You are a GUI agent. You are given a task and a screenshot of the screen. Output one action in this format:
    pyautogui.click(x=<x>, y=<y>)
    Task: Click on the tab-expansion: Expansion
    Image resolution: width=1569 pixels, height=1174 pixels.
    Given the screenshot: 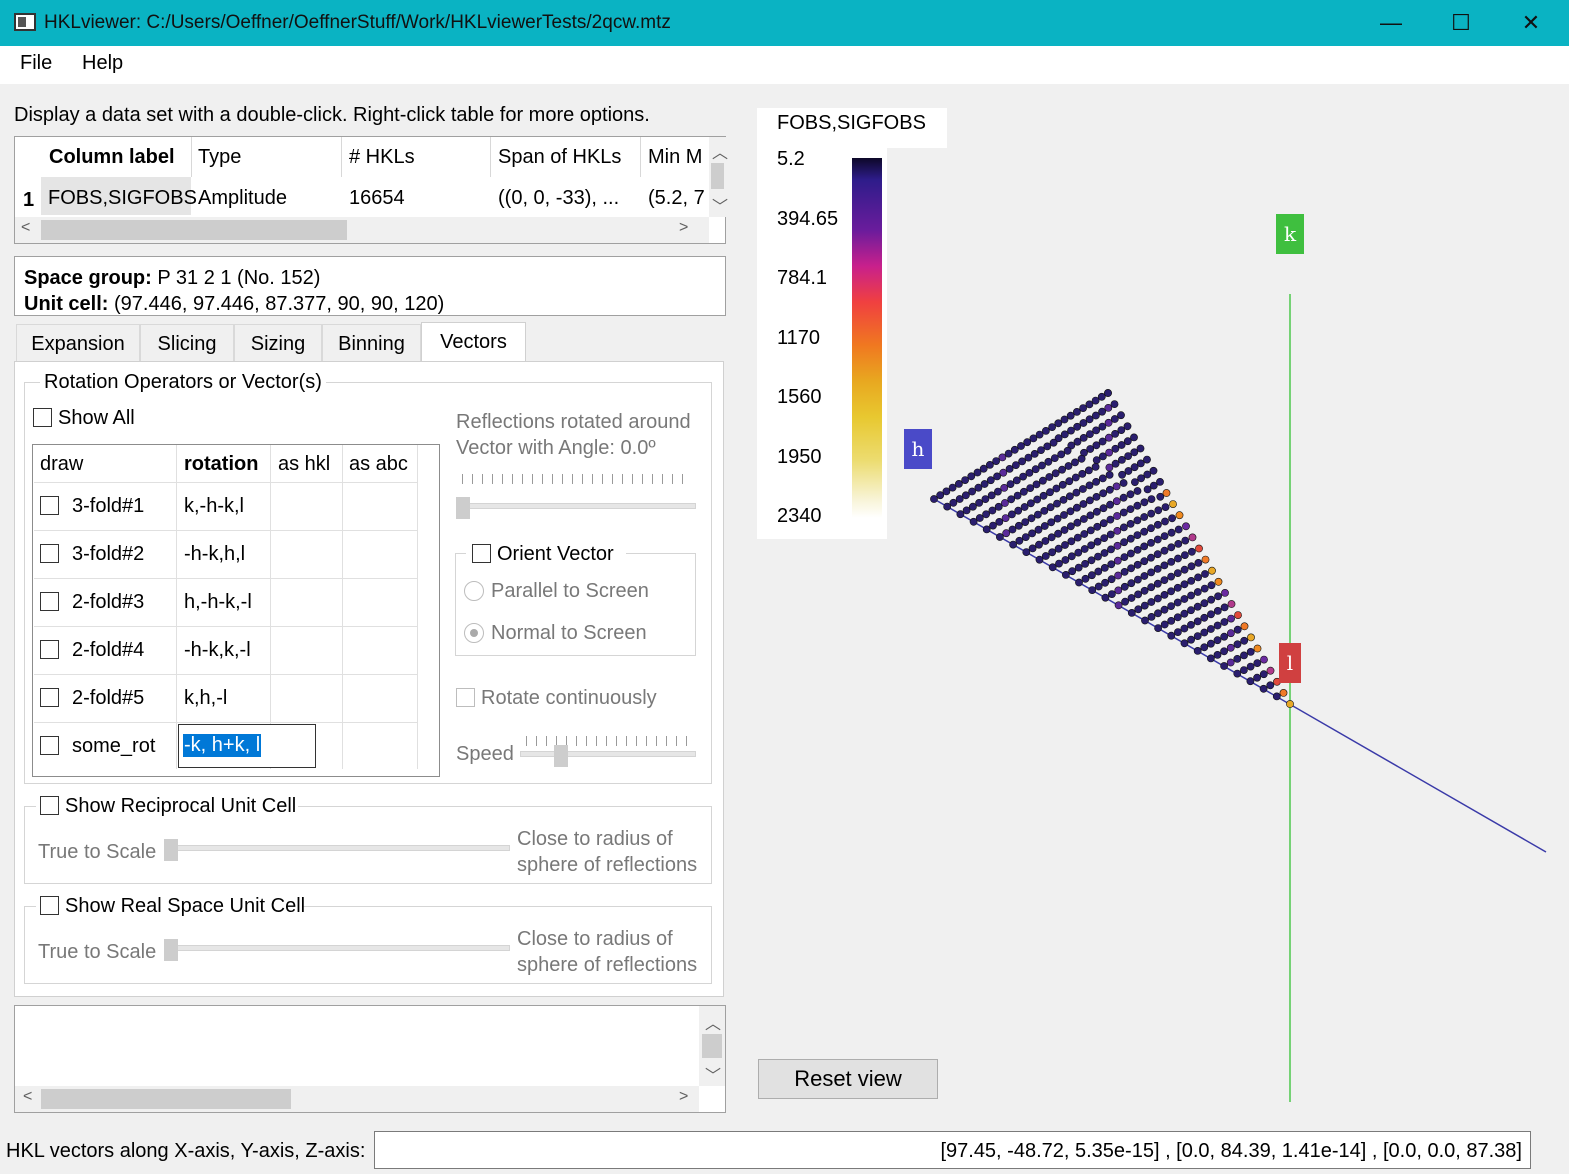 What is the action you would take?
    pyautogui.click(x=78, y=343)
    